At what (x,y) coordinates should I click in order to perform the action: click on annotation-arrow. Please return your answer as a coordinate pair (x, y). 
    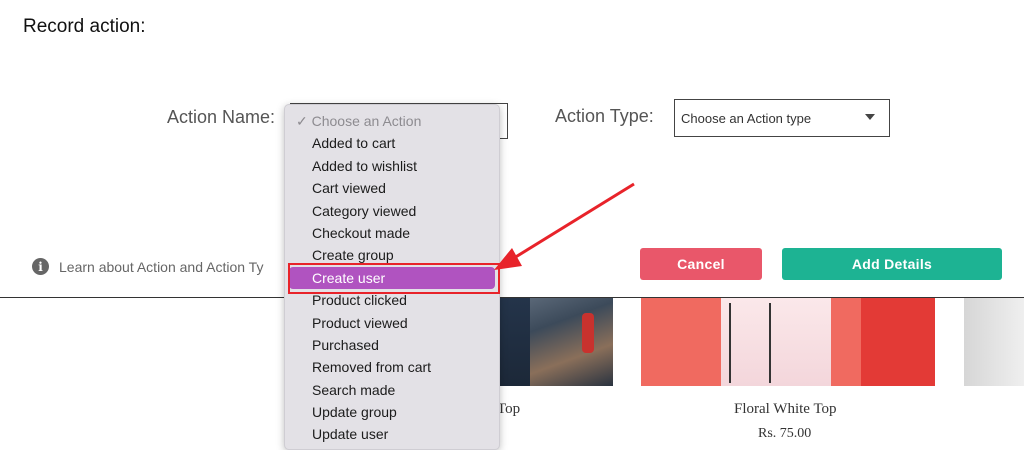
    Looking at the image, I should click on (564, 226).